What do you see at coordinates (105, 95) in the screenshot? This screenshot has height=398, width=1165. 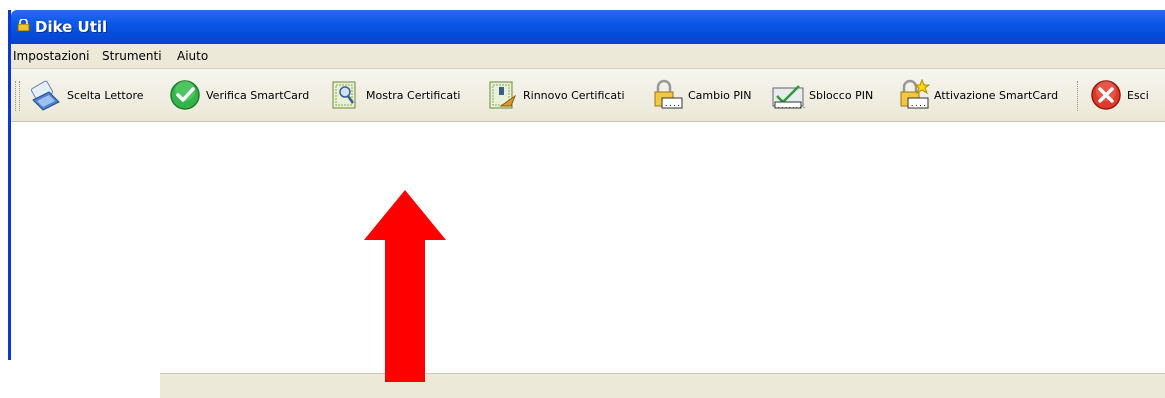 I see `scelta-lettore-label: Scelta Lettore` at bounding box center [105, 95].